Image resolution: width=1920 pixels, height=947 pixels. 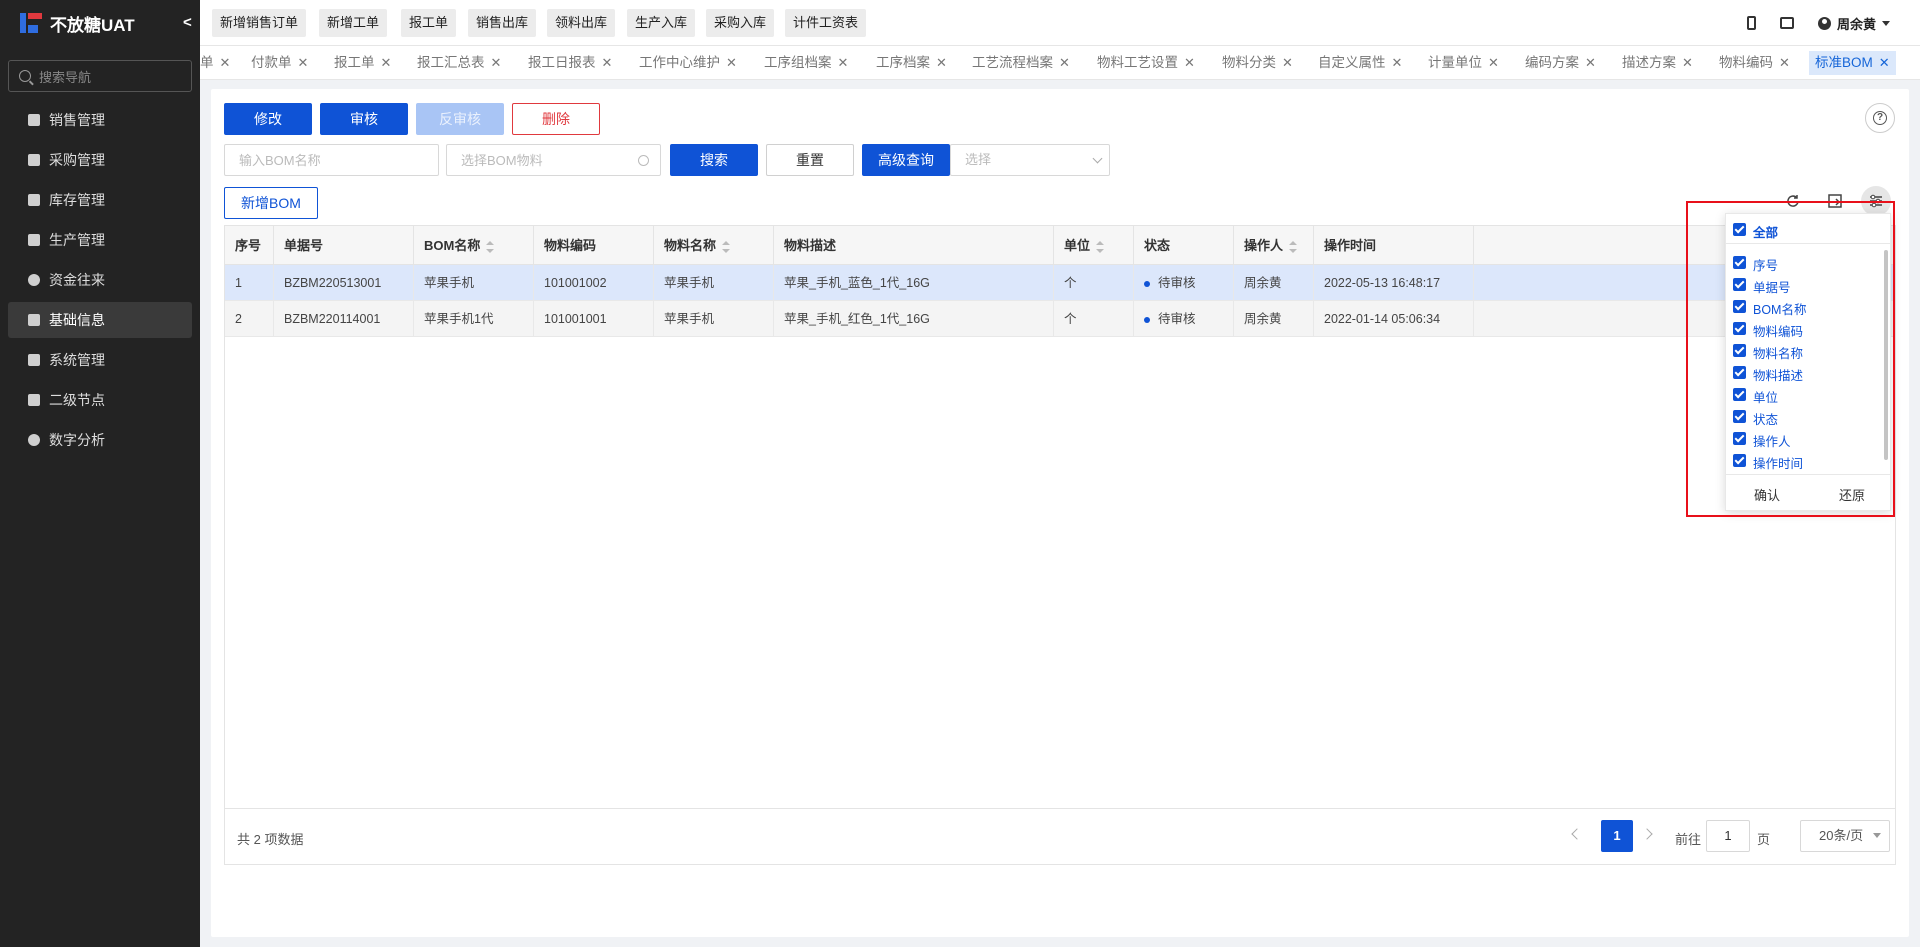 What do you see at coordinates (714, 160) in the screenshot?
I see `search-button: 搜索` at bounding box center [714, 160].